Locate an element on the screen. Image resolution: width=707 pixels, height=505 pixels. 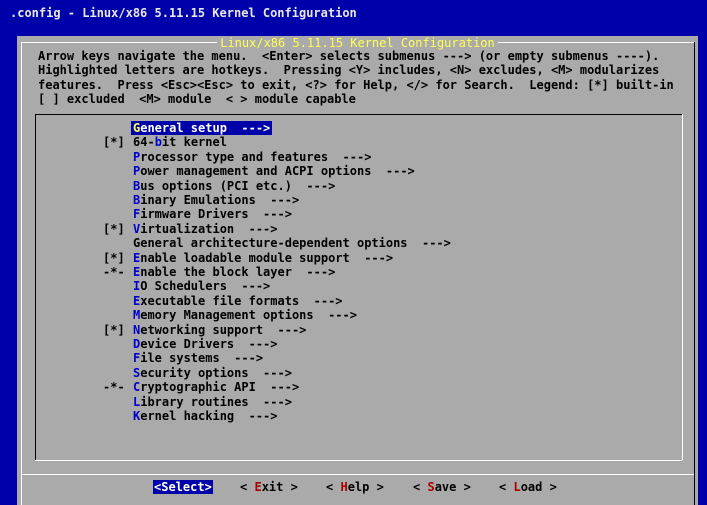
menu-item-label: Processor type and features ---> is located at coordinates (252, 156).